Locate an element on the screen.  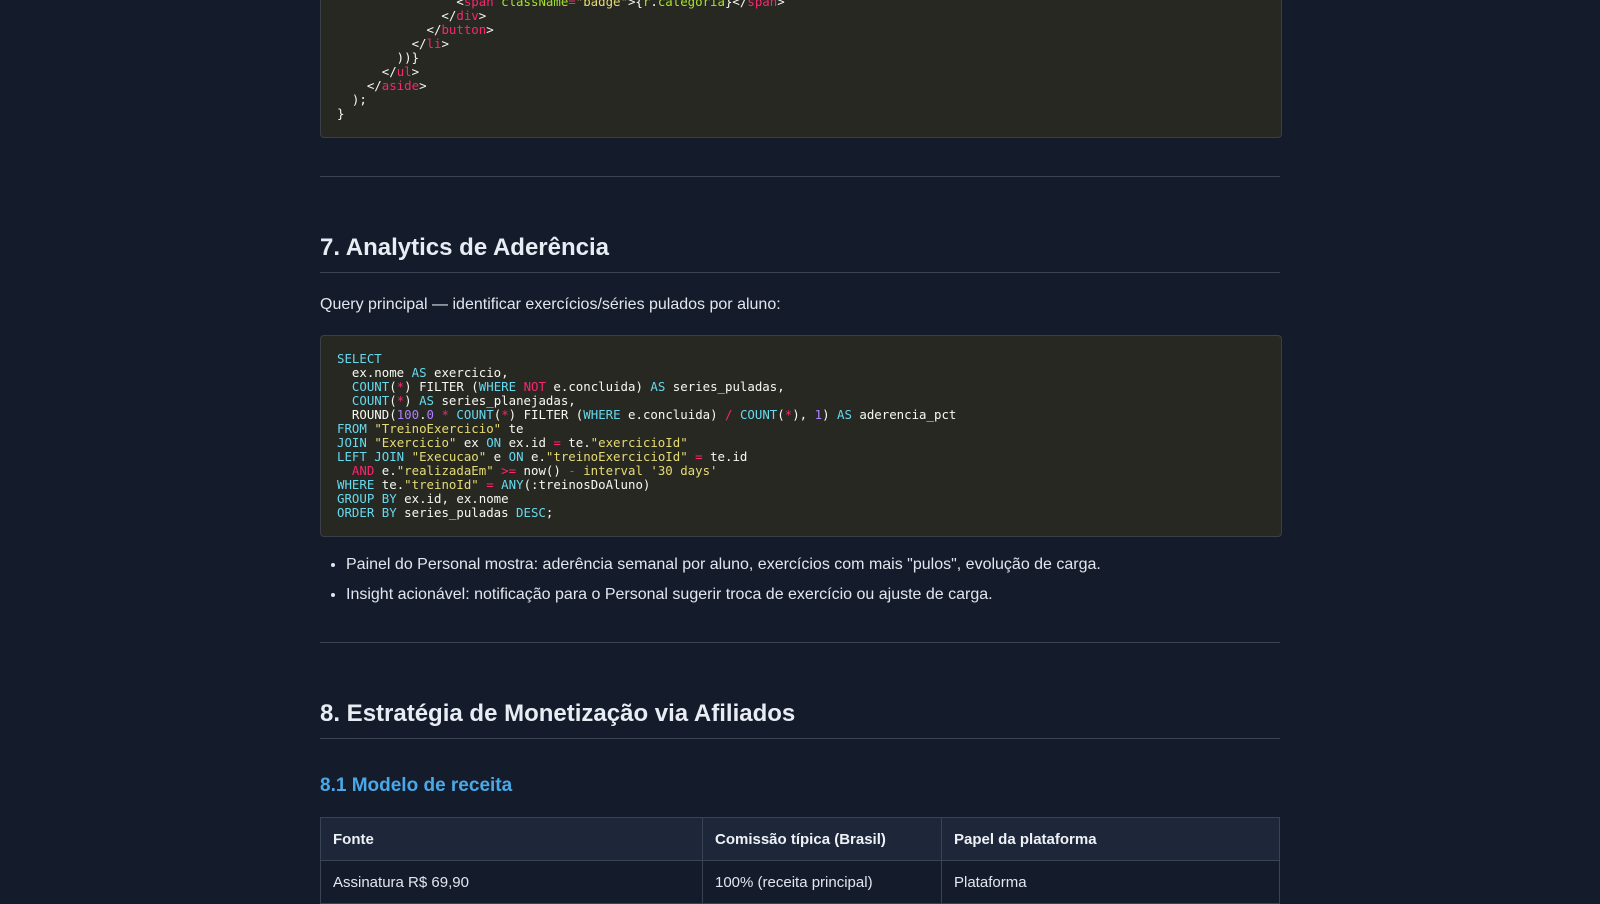
code-token: e is located at coordinates (497, 456).